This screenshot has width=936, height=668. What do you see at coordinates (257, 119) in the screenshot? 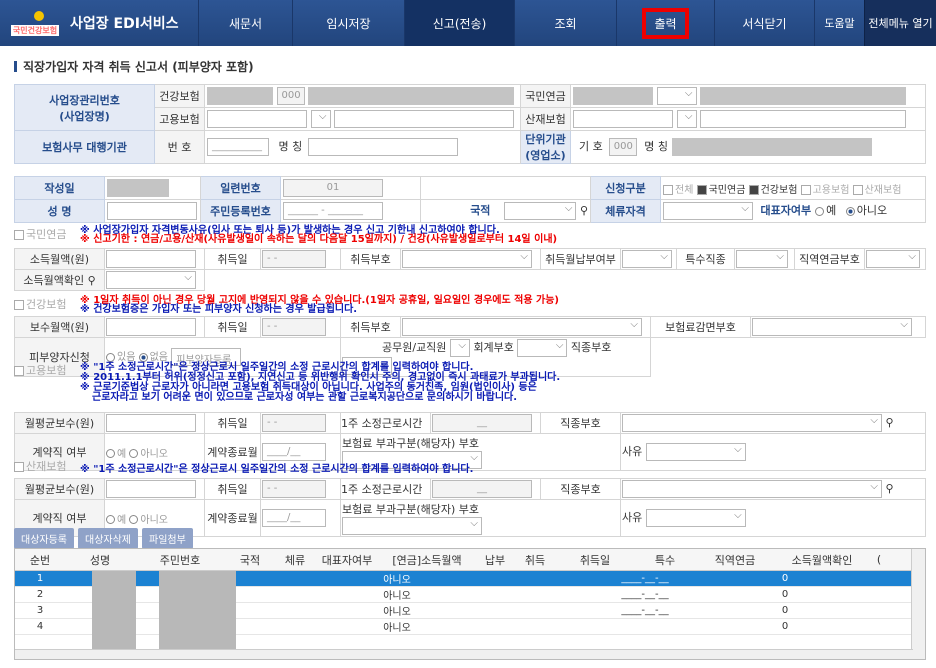
I see `employ-field` at bounding box center [257, 119].